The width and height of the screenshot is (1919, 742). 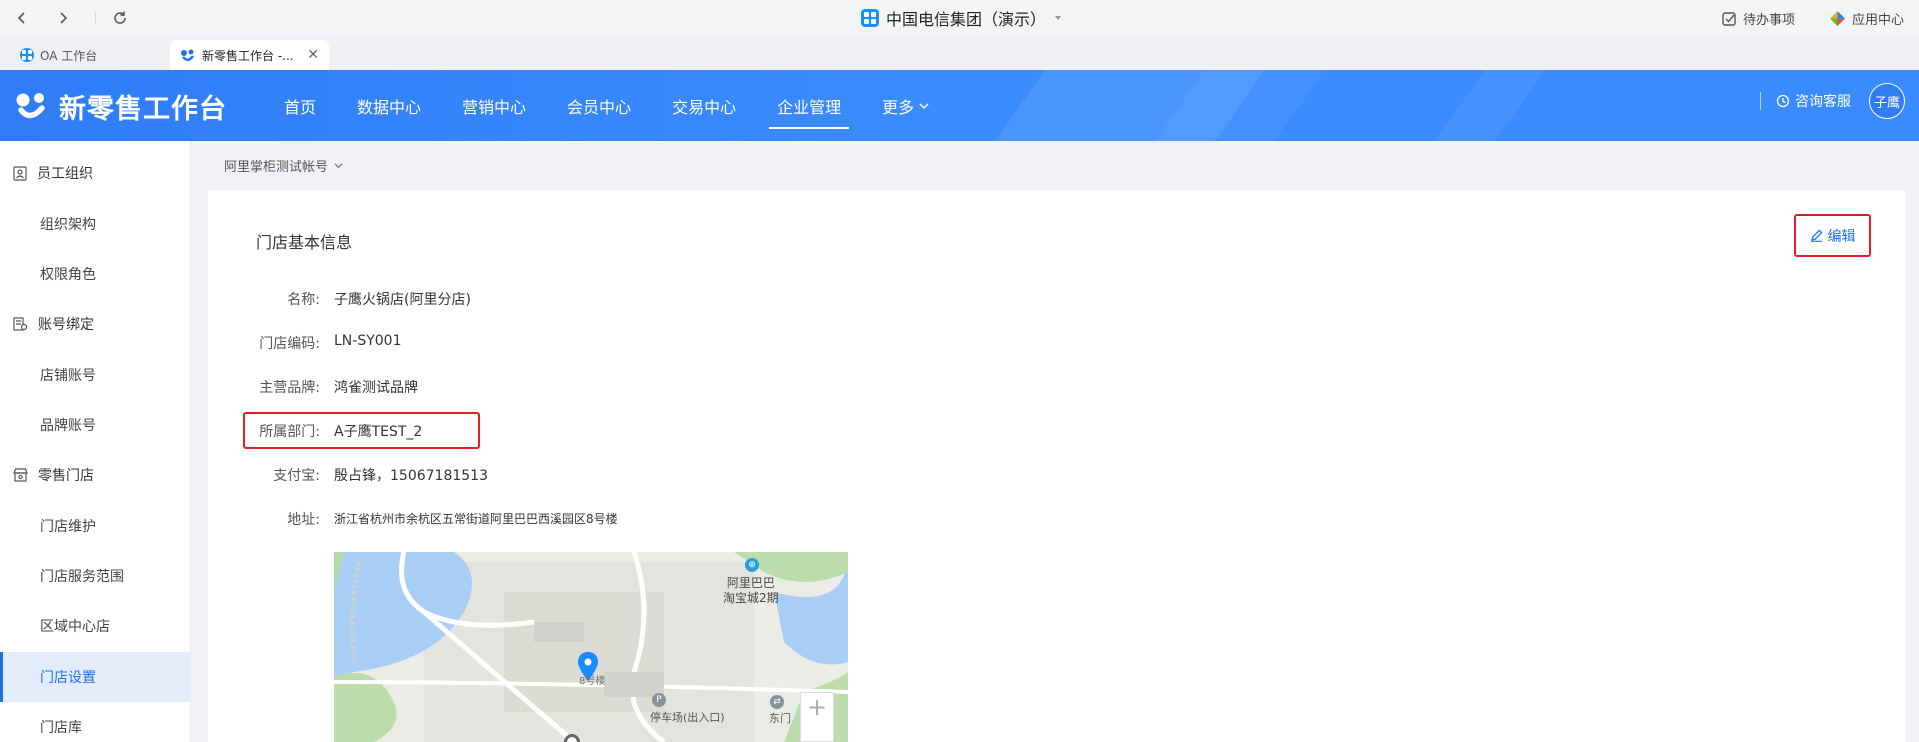 I want to click on field-label-department: 所属部门:, so click(x=289, y=432).